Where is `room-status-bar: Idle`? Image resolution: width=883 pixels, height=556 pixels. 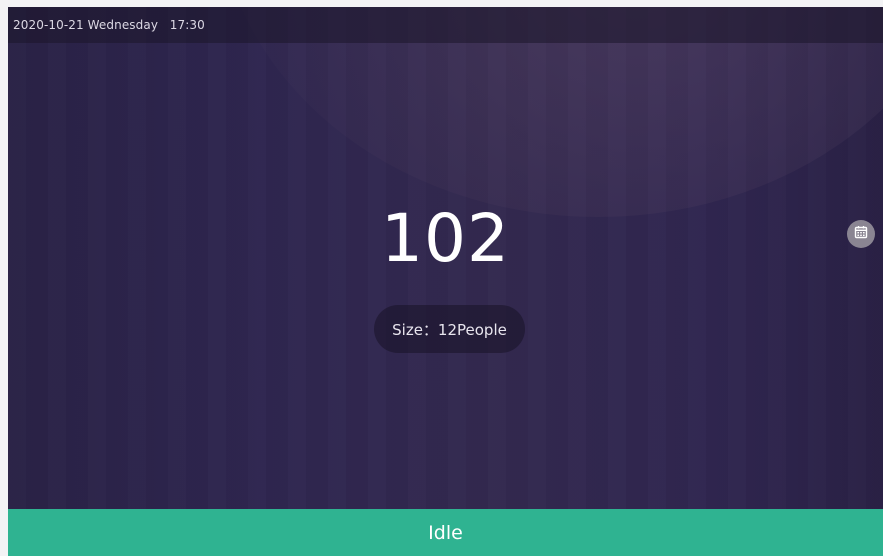 room-status-bar: Idle is located at coordinates (445, 532).